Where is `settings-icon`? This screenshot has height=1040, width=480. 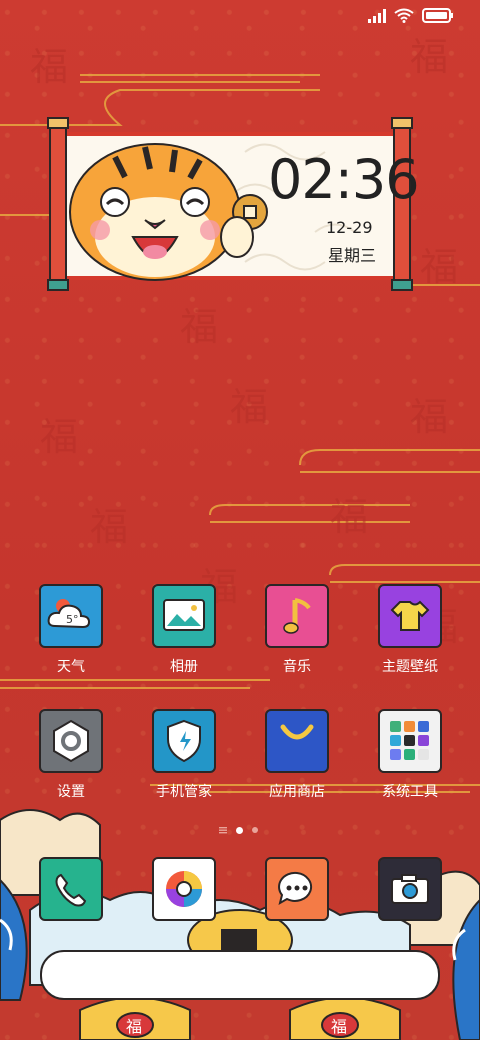
settings-icon is located at coordinates (71, 741).